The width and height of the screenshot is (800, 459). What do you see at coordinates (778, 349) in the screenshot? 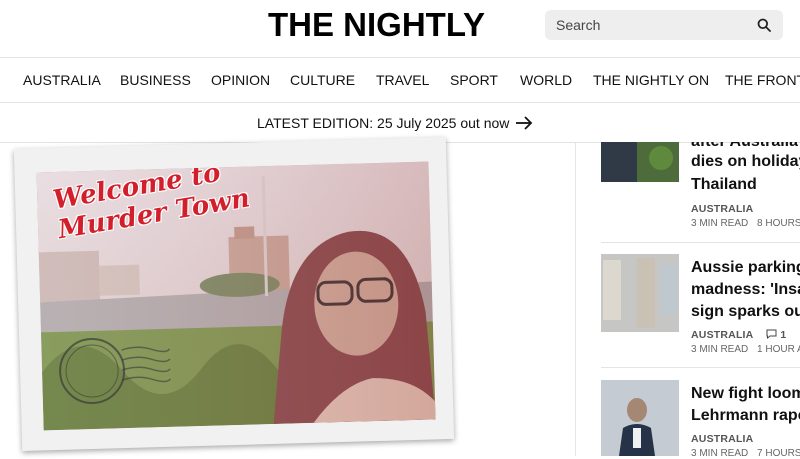
I see `published-time: 1 HOUR AG` at bounding box center [778, 349].